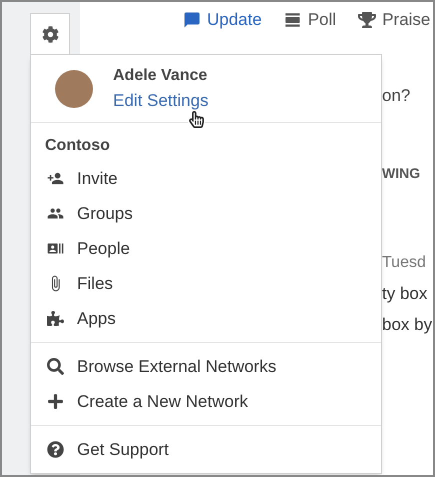 This screenshot has height=477, width=435. What do you see at coordinates (206, 213) in the screenshot?
I see `menu-item: Groups` at bounding box center [206, 213].